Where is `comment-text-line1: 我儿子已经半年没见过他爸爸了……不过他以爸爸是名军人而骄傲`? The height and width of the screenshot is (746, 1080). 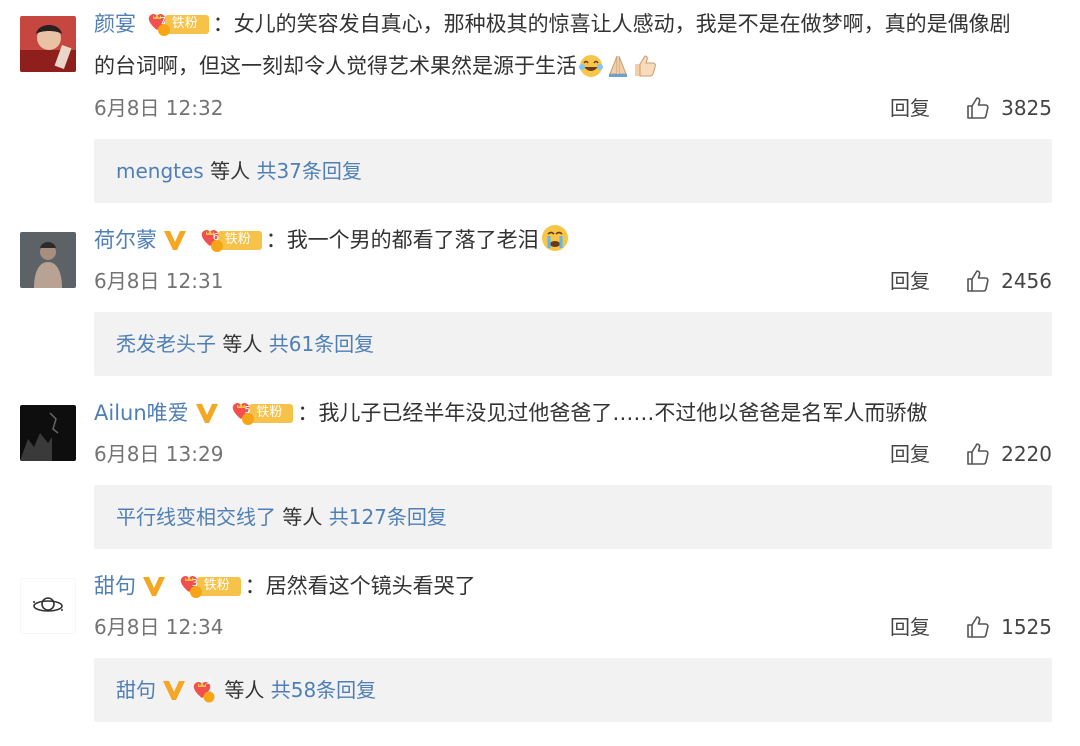
comment-text-line1: 我儿子已经半年没见过他爸爸了……不过他以爸爸是名军人而骄傲 is located at coordinates (623, 413).